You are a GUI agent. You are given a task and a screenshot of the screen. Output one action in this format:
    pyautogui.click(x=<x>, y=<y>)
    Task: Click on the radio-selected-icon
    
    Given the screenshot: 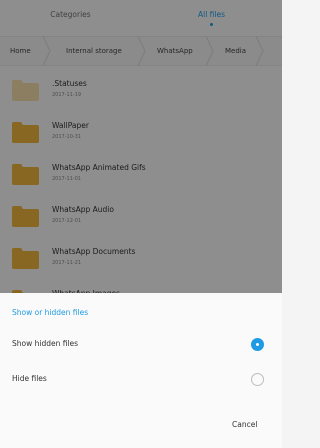 What is the action you would take?
    pyautogui.click(x=257, y=344)
    